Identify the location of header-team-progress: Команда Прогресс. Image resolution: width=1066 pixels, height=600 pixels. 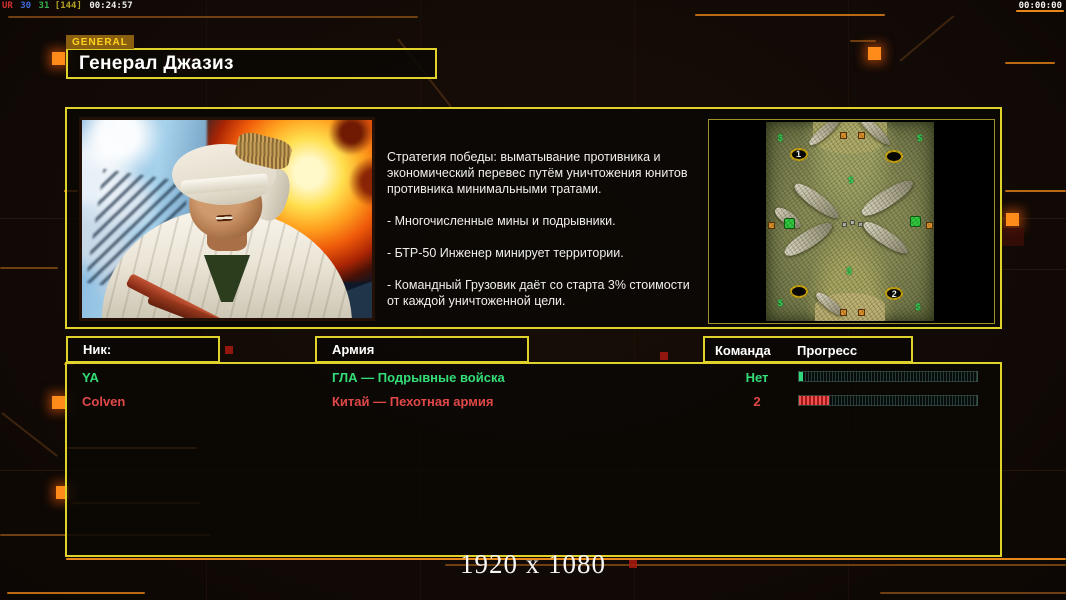
(808, 349).